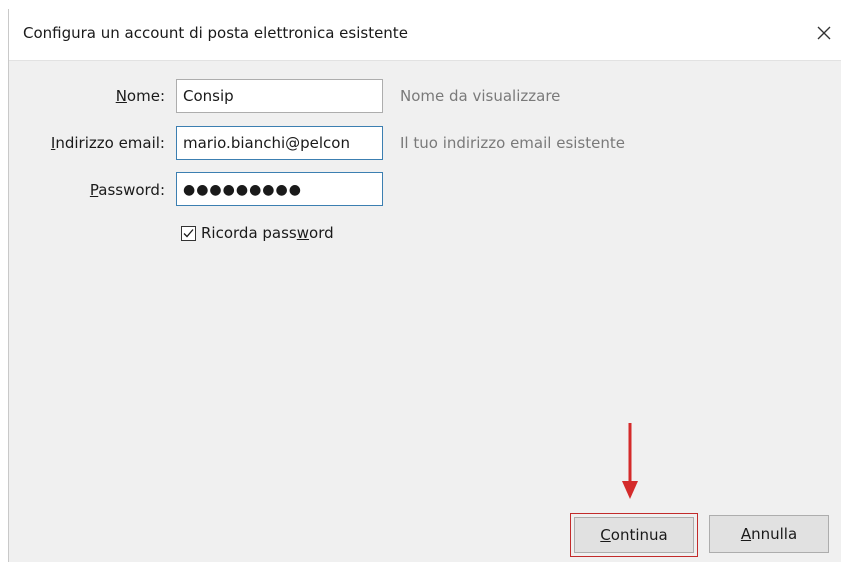 This screenshot has width=841, height=562. Describe the element at coordinates (634, 535) in the screenshot. I see `continue-button: Continua` at that location.